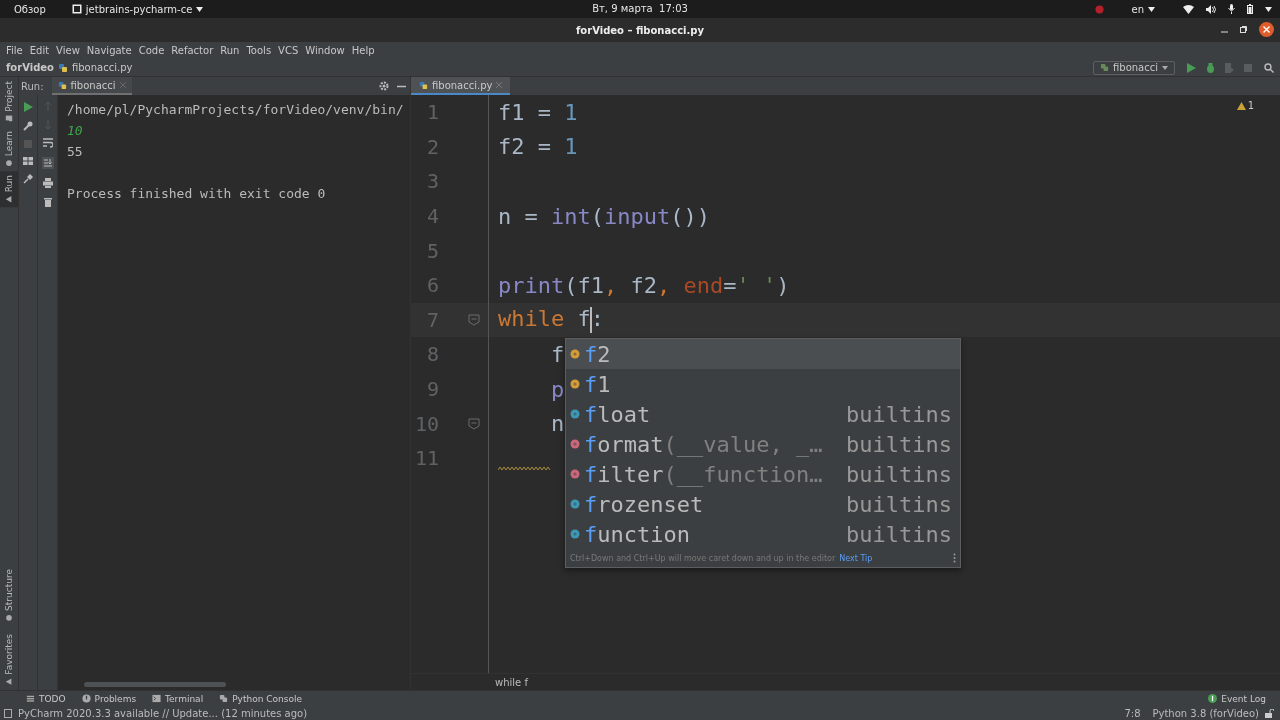 The image size is (1280, 720). I want to click on line-number: 8, so click(432, 354).